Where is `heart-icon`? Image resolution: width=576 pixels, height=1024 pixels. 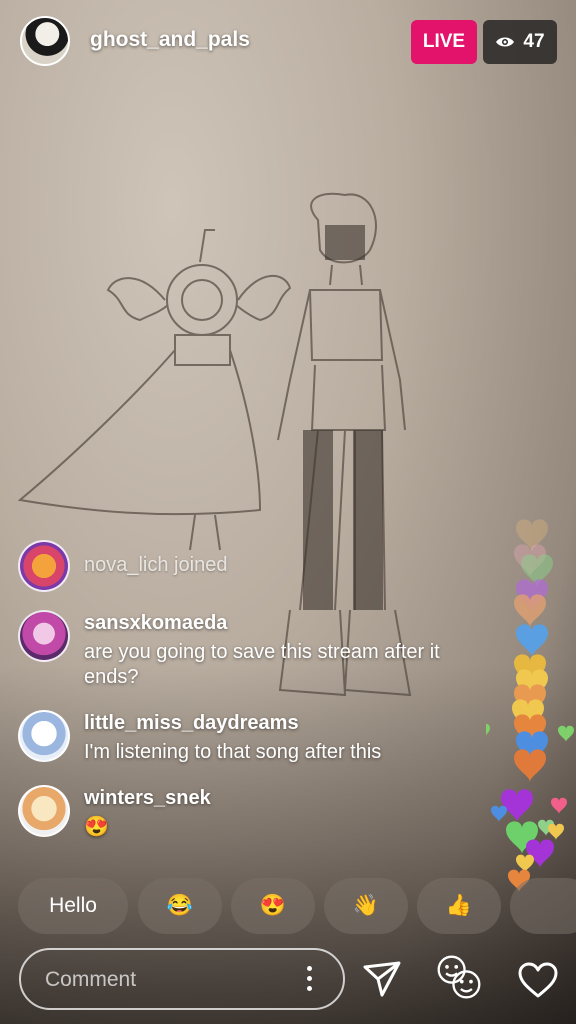 heart-icon is located at coordinates (538, 980).